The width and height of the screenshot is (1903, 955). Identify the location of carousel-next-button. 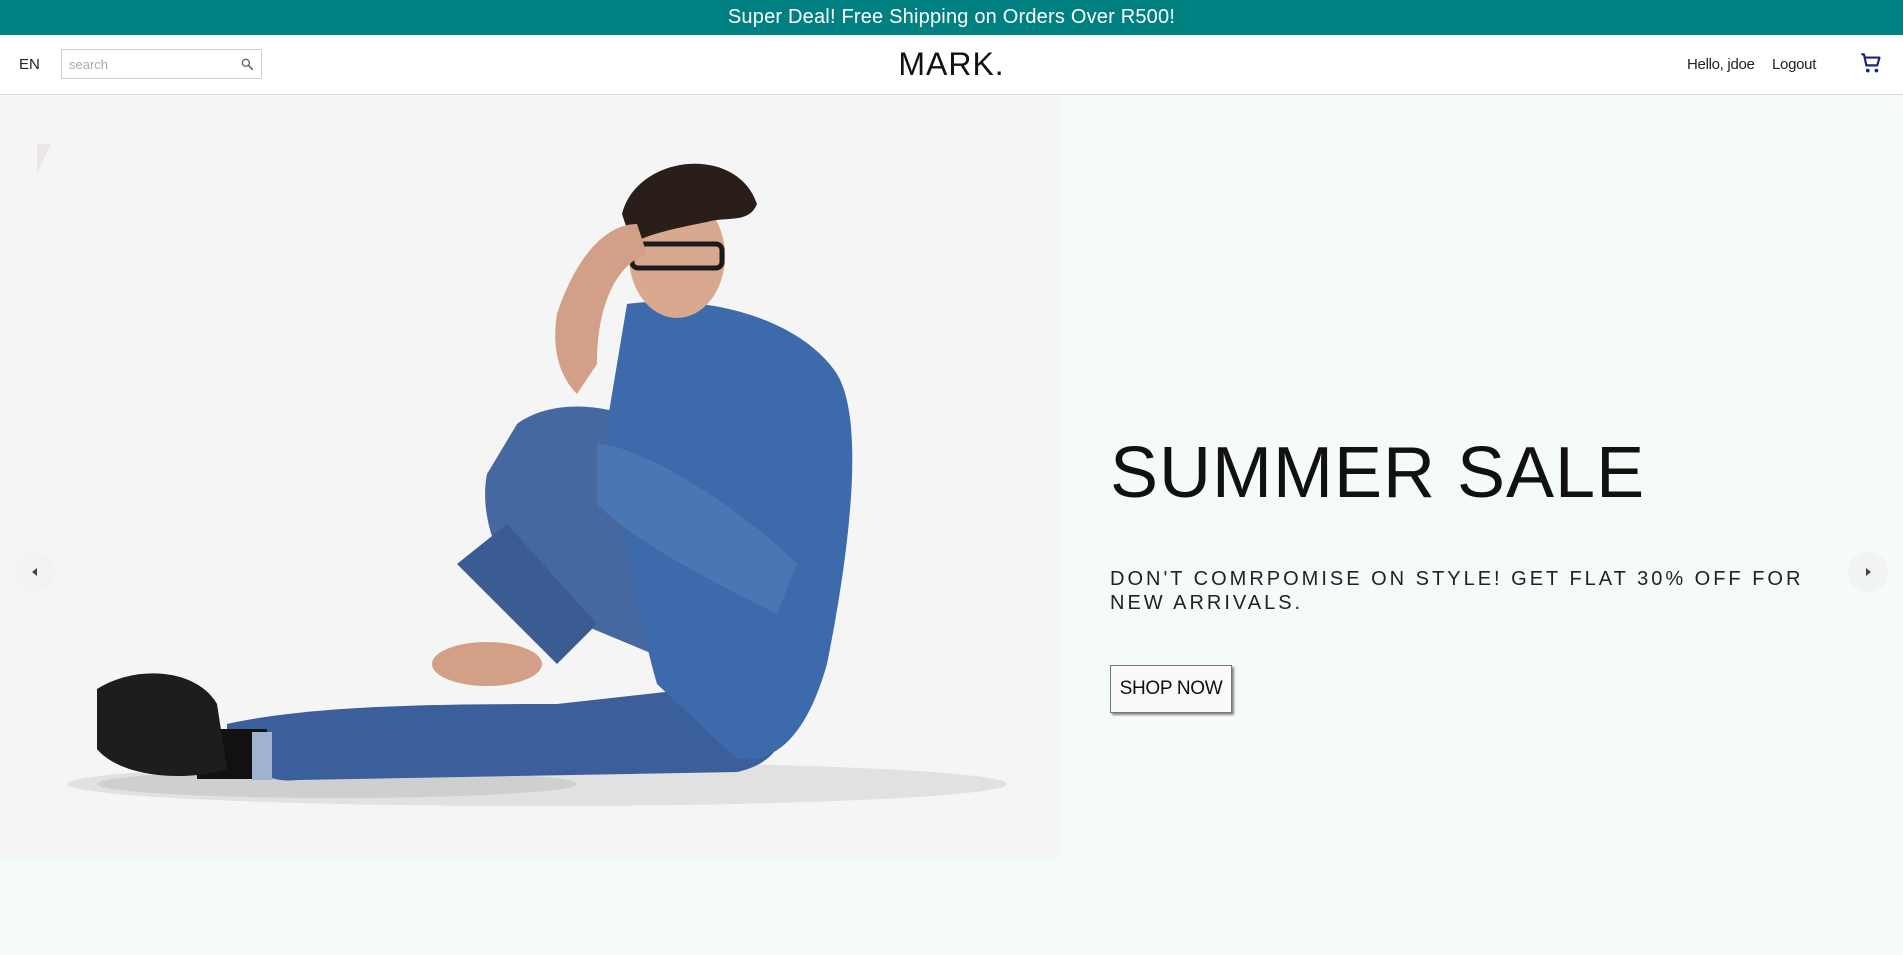
(1868, 572).